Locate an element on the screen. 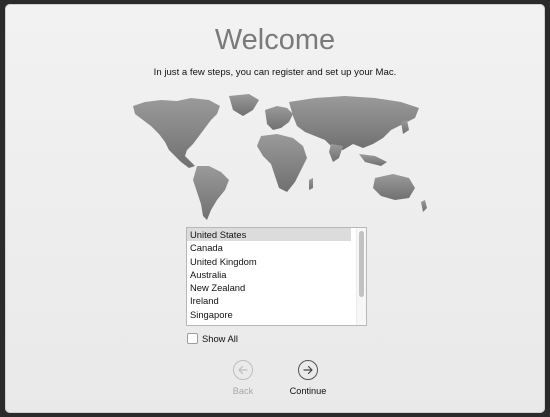  show-all-option: Show All is located at coordinates (212, 338).